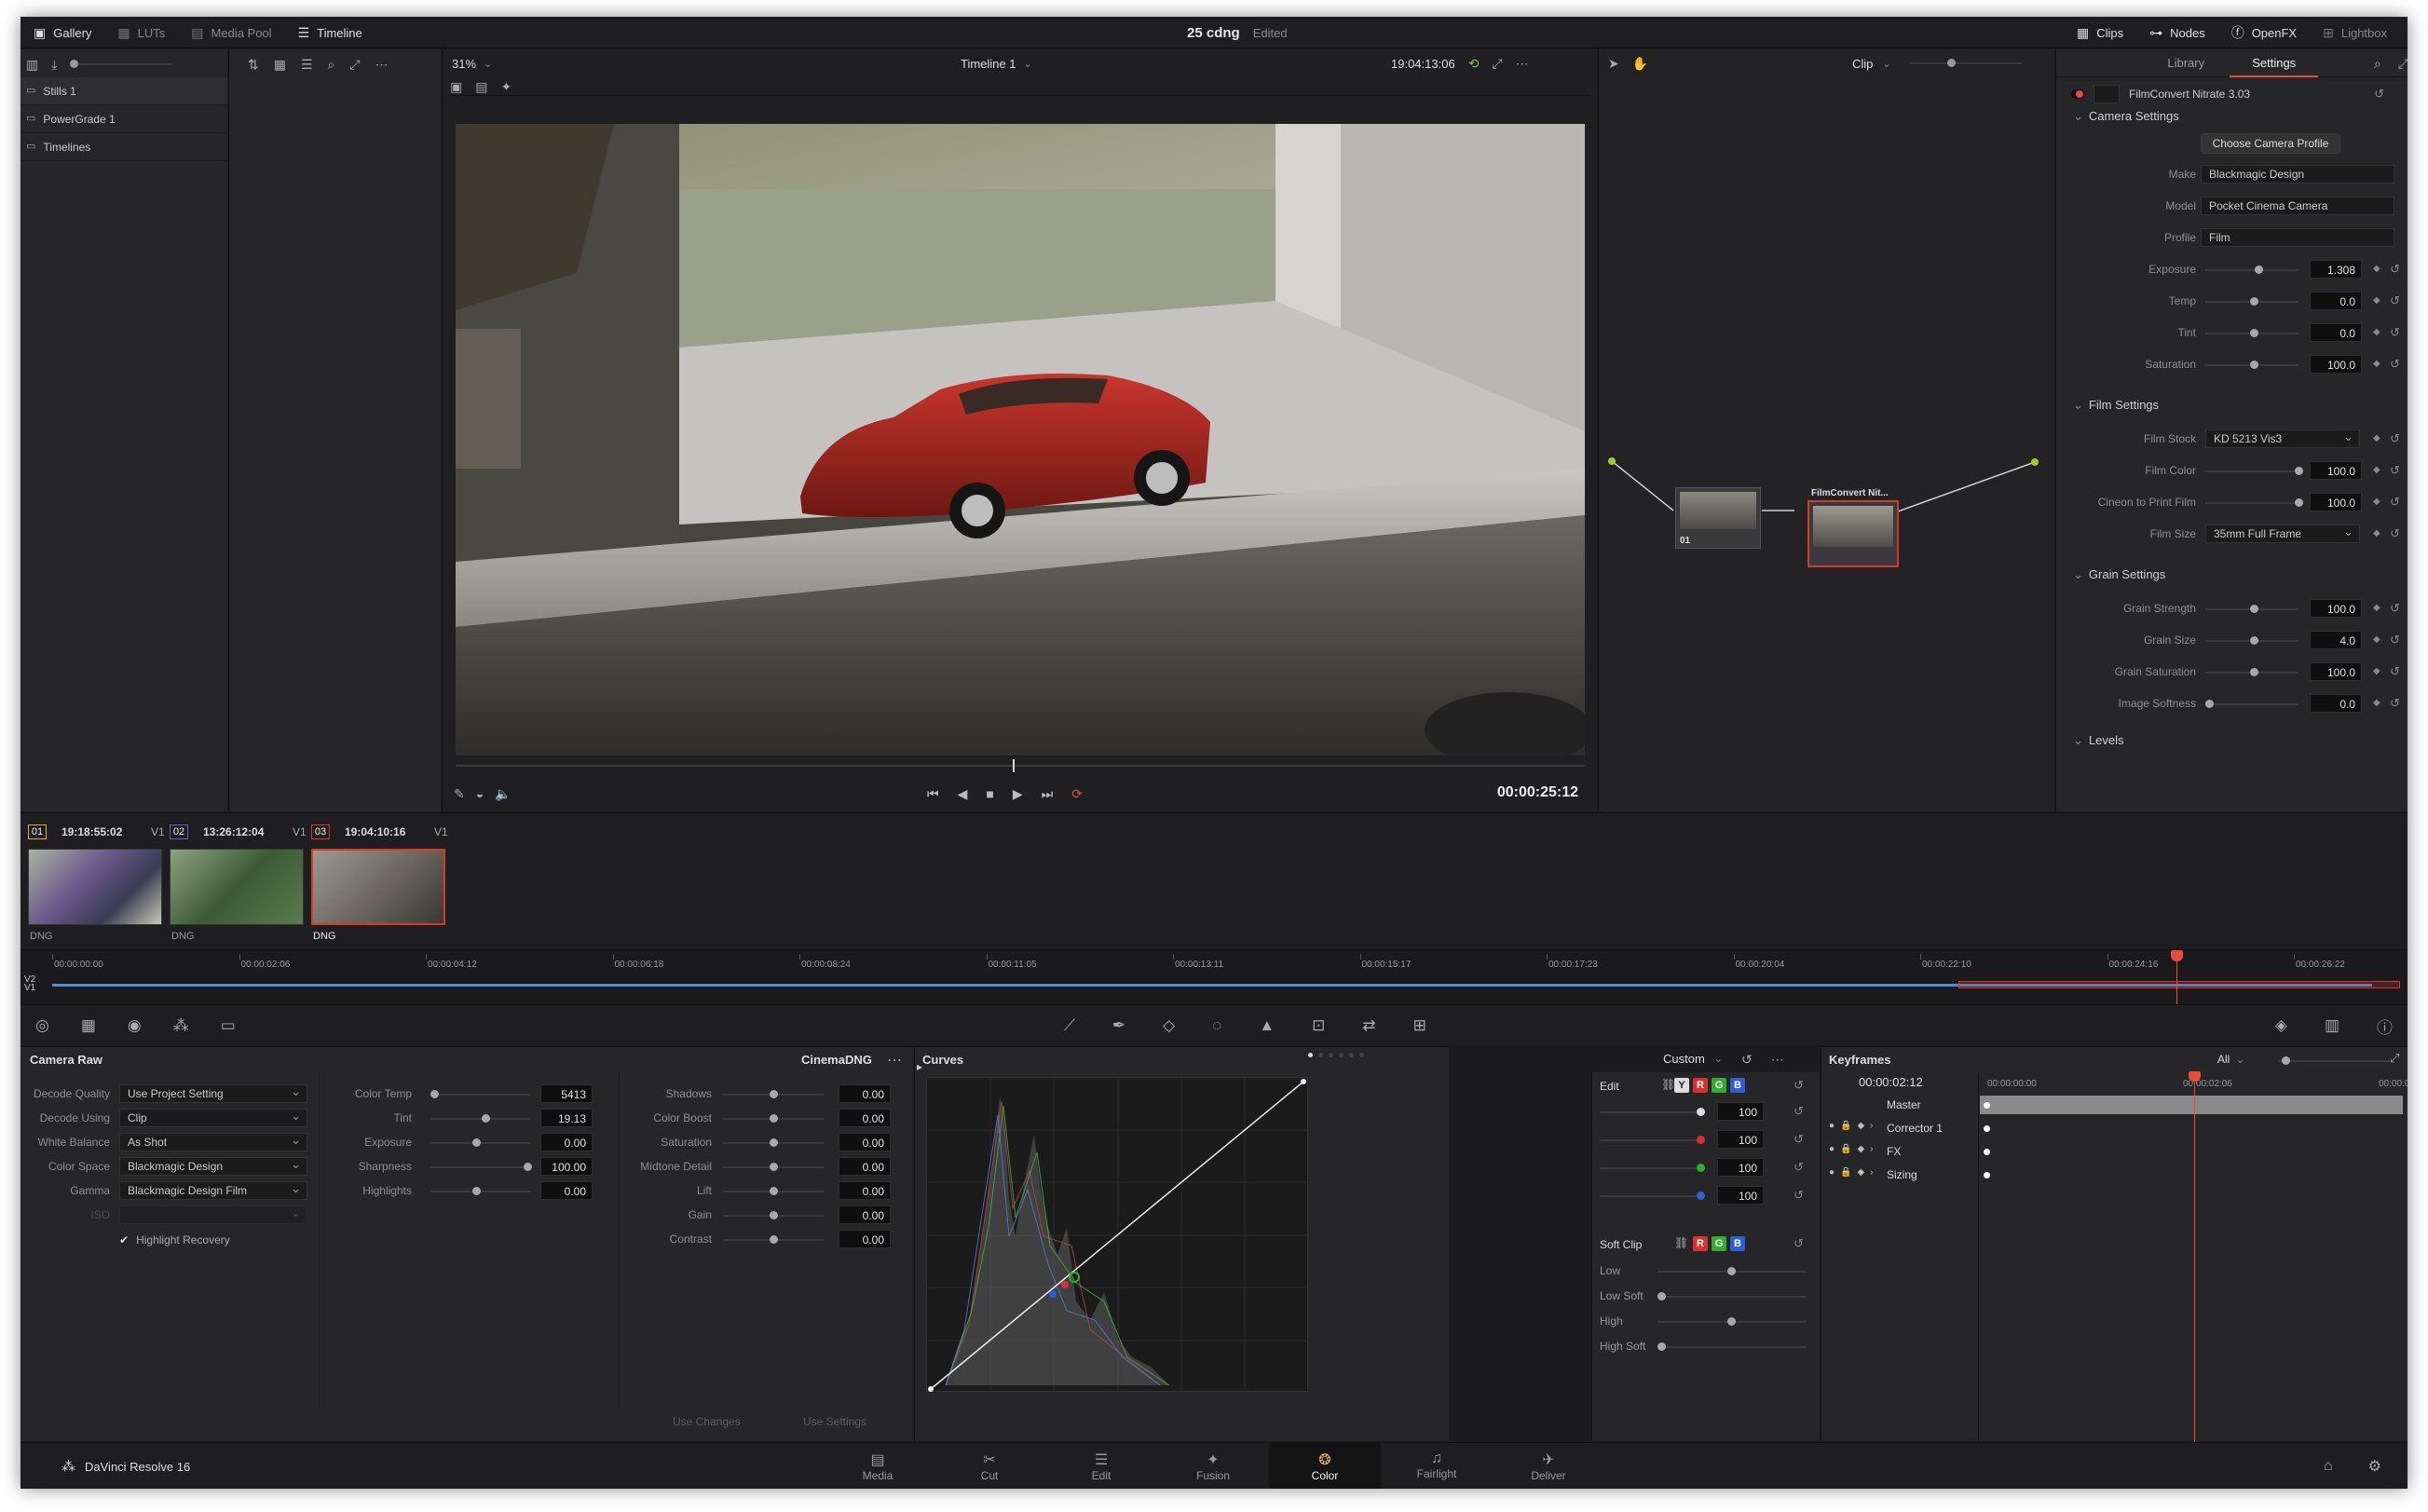 The height and width of the screenshot is (1512, 2428). I want to click on tracker-icon: ◌, so click(1216, 1025).